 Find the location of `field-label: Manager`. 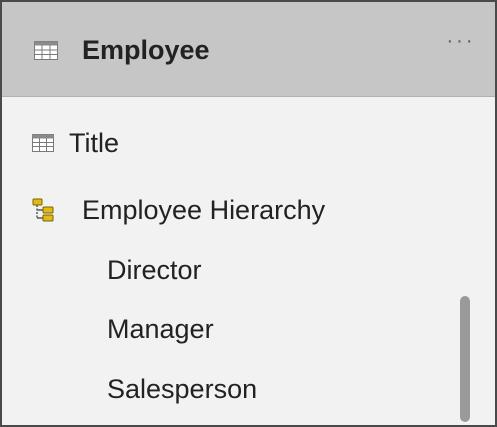

field-label: Manager is located at coordinates (160, 329).